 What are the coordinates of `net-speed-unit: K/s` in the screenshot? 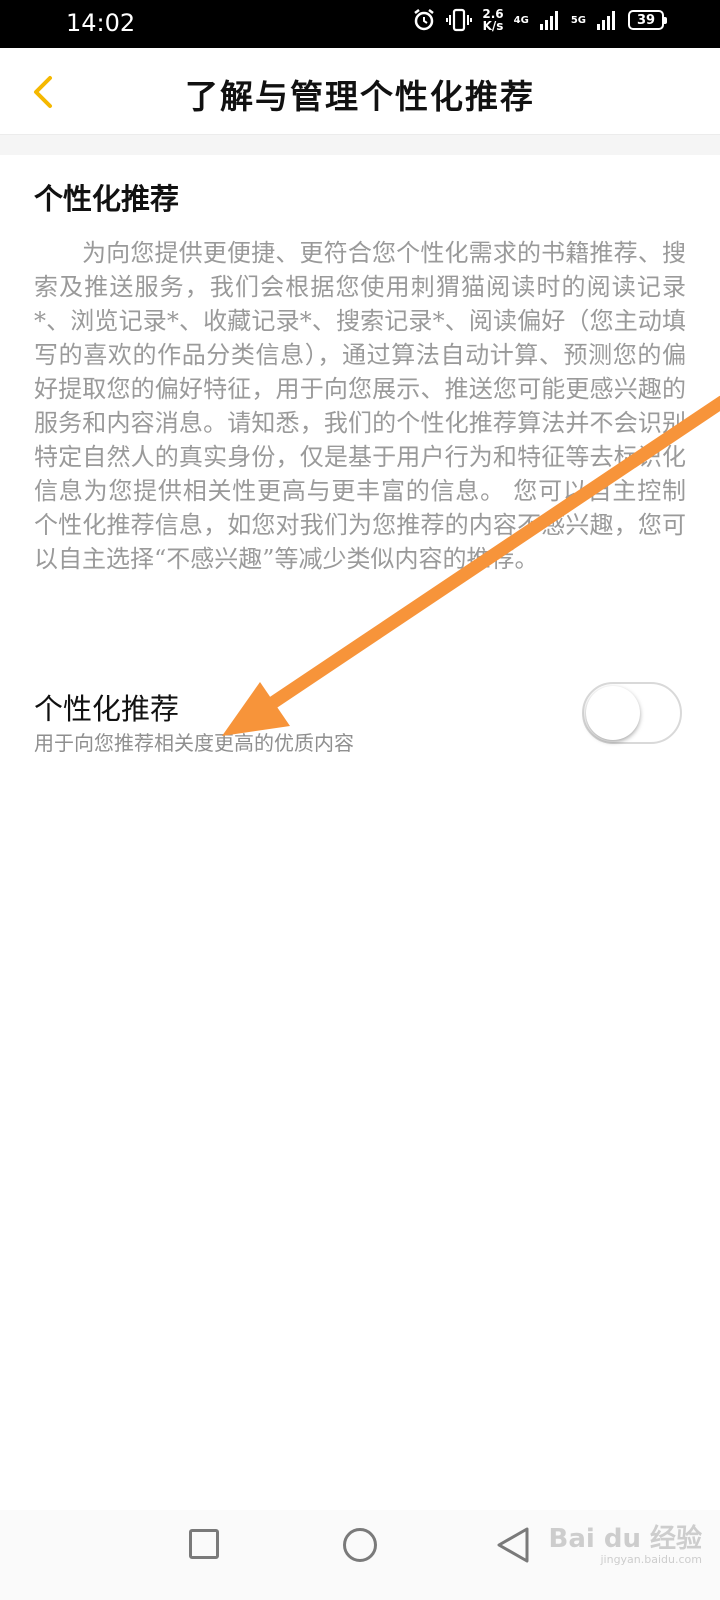 It's located at (493, 26).